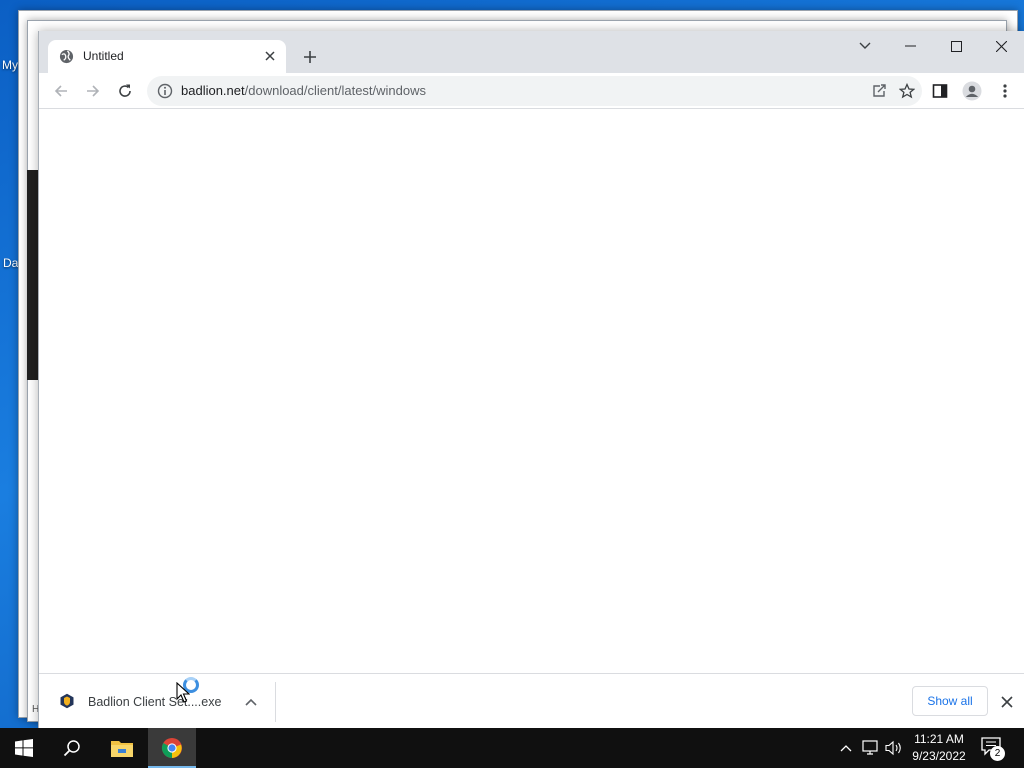 The height and width of the screenshot is (768, 1024). Describe the element at coordinates (1001, 46) in the screenshot. I see `close-window-button` at that location.